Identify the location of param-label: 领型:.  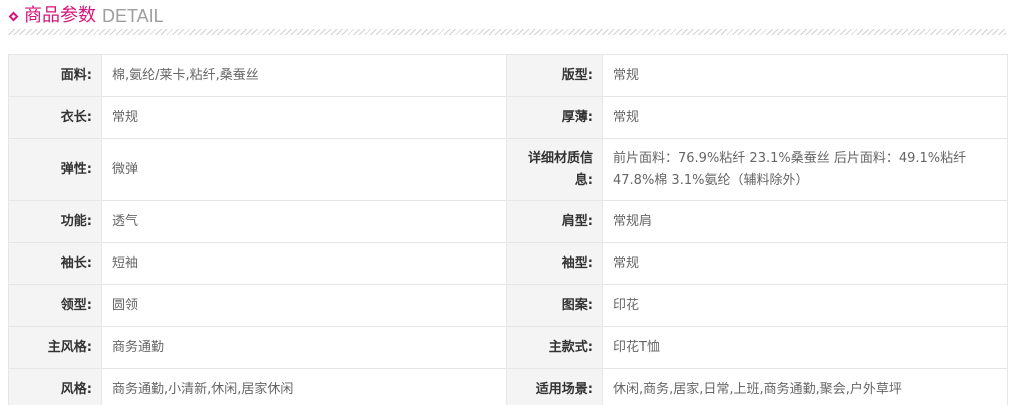
(55, 305).